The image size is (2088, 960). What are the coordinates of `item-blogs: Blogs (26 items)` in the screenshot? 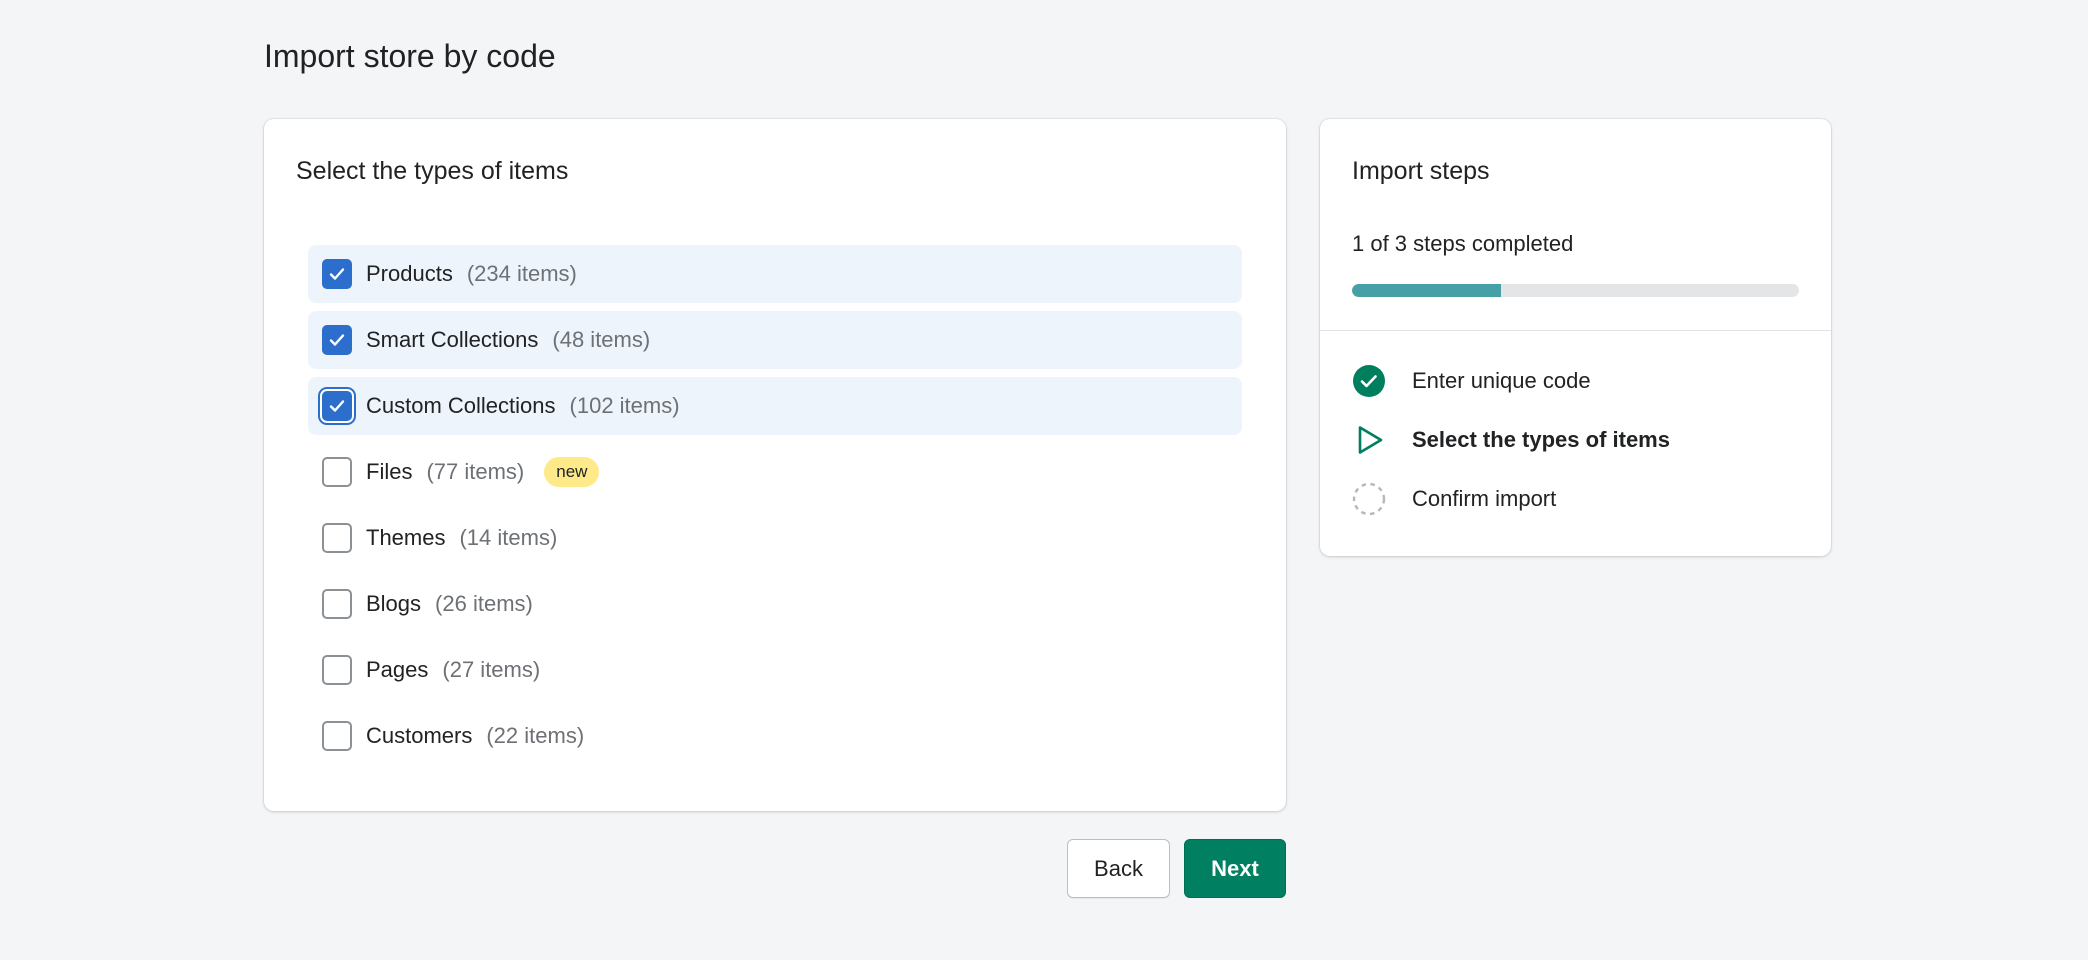 It's located at (775, 604).